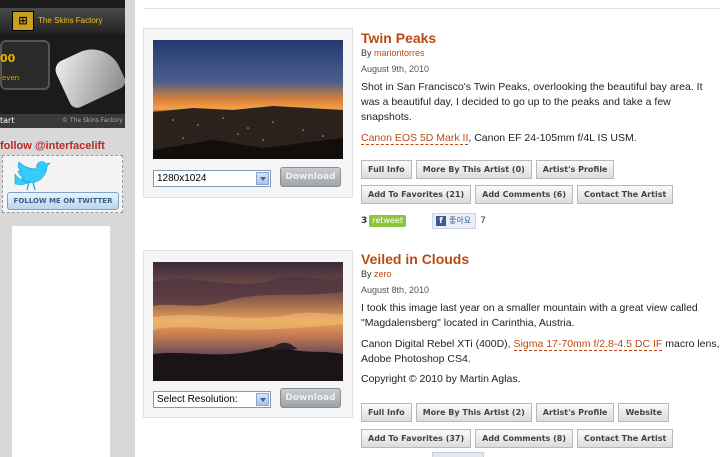  What do you see at coordinates (364, 221) in the screenshot?
I see `retweet-count: 3` at bounding box center [364, 221].